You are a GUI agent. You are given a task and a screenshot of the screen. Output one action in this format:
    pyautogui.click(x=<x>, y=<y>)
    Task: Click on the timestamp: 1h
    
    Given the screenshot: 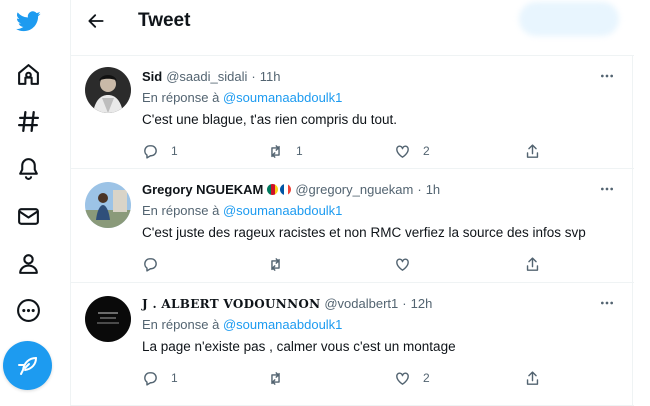 What is the action you would take?
    pyautogui.click(x=433, y=189)
    